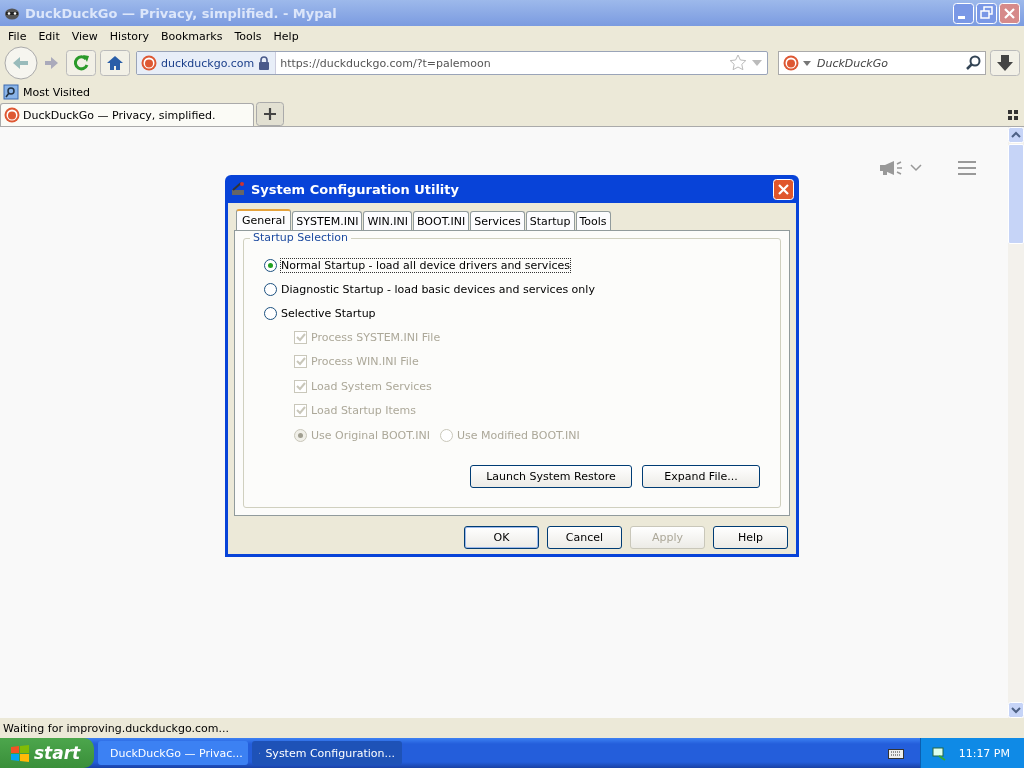  Describe the element at coordinates (119, 115) in the screenshot. I see `tab-title: DuckDuckGo — Privacy, simplified.` at that location.